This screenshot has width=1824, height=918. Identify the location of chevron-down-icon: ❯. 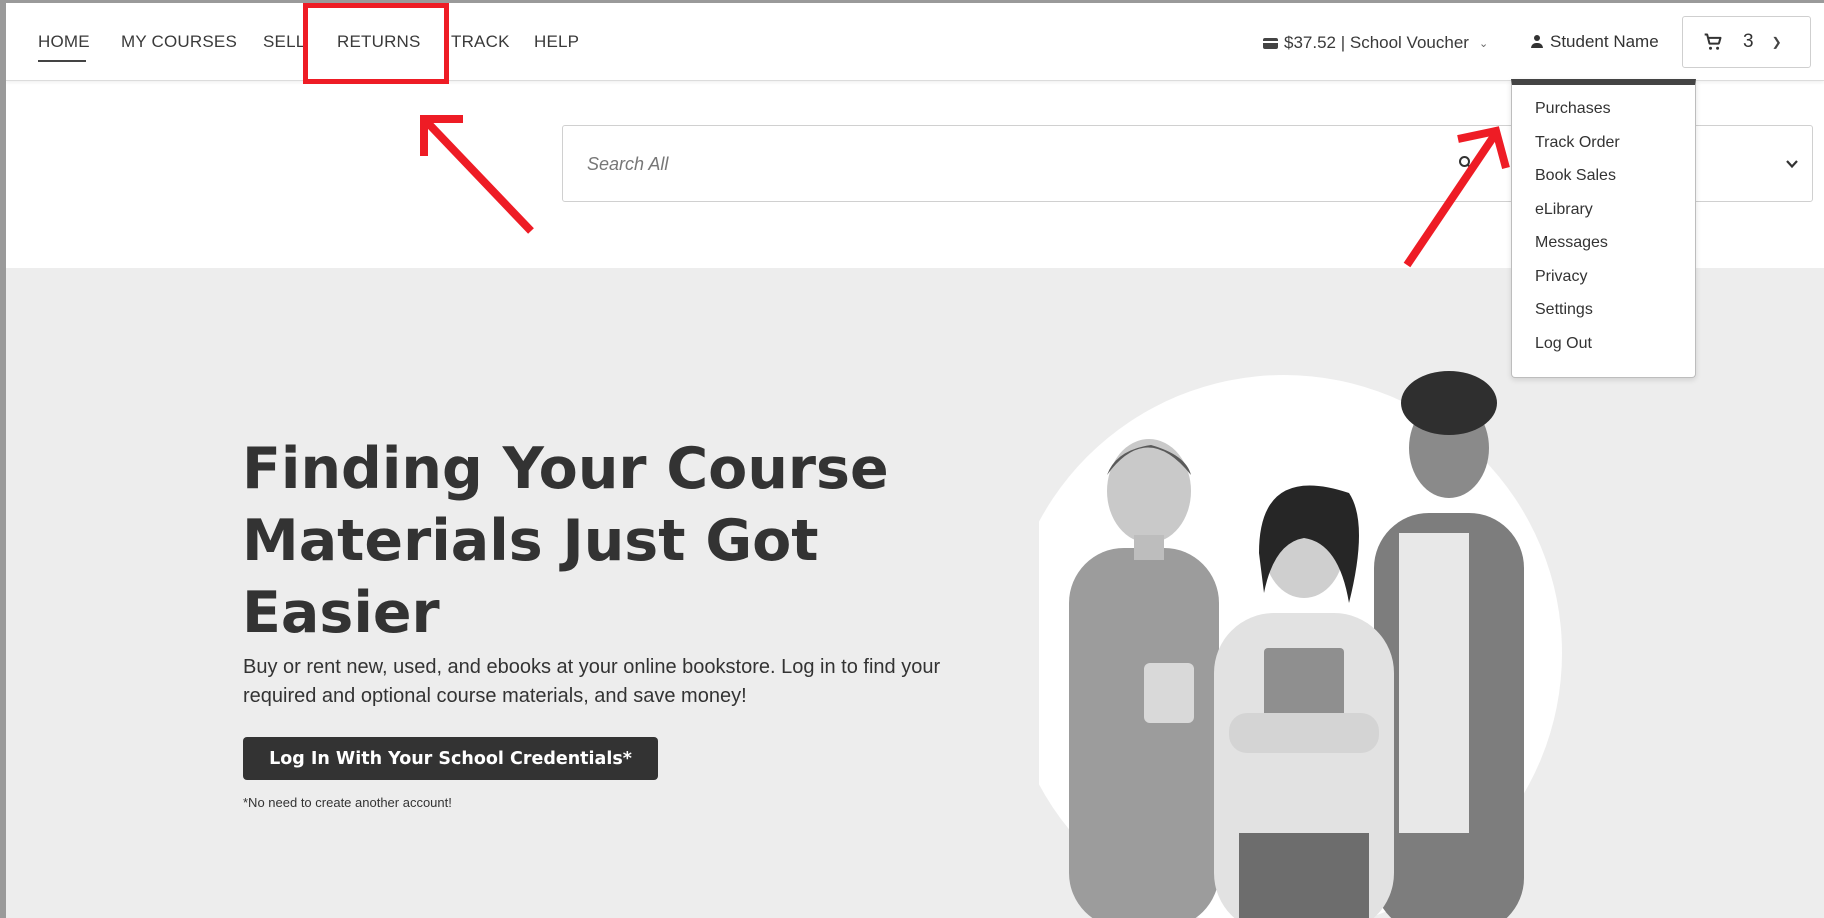
(1776, 42).